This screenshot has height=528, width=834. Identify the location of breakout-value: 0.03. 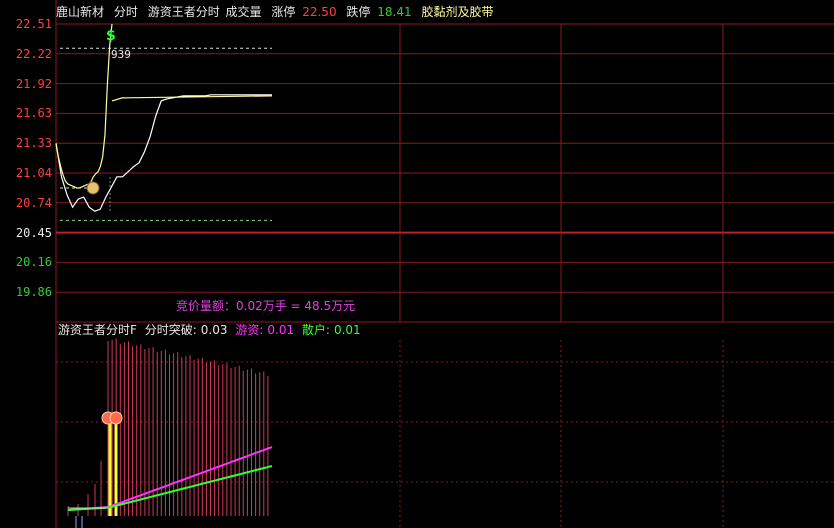
(214, 330).